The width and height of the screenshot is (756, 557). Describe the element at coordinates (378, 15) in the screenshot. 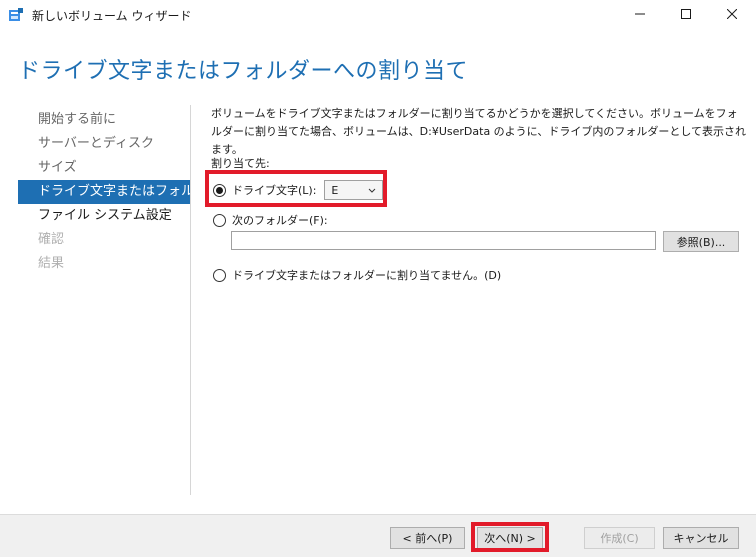

I see `title-bar: 新しいボリューム ウィザード` at that location.